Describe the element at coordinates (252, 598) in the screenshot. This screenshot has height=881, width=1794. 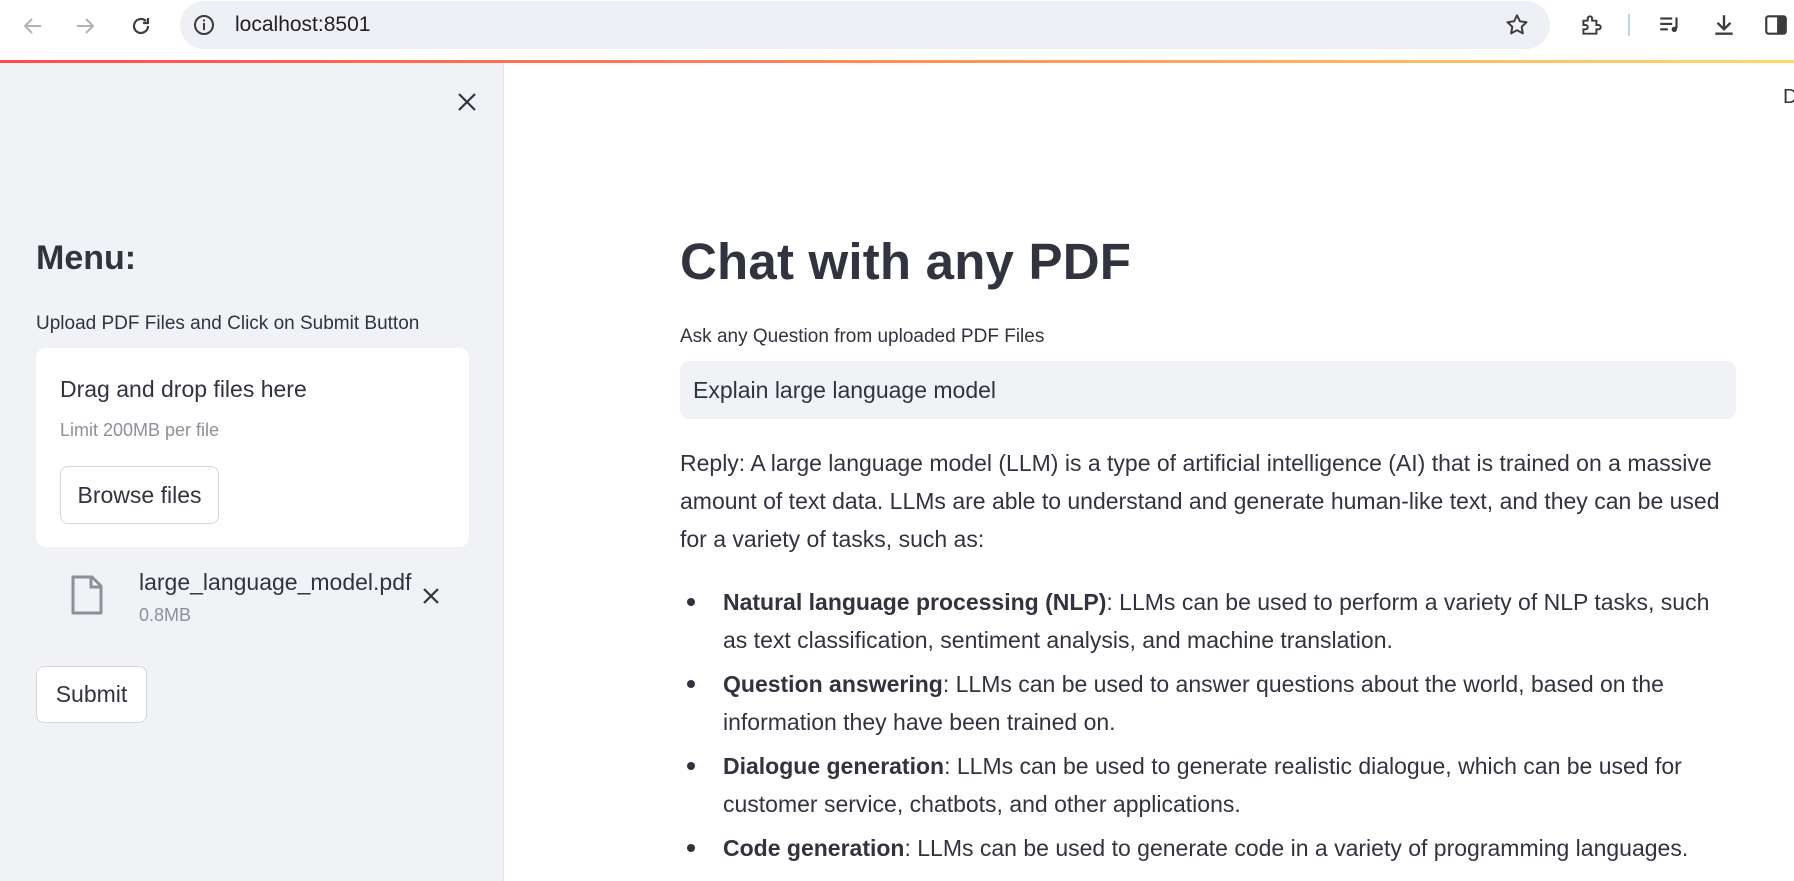
I see `uploaded-file-item: large_language_model.pdf 0.8MB` at that location.